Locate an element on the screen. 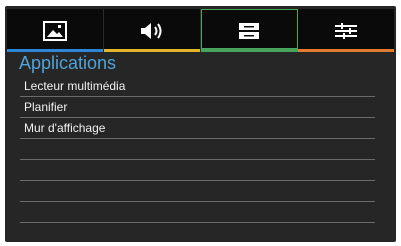 The height and width of the screenshot is (246, 401). list-item-video-wall: Mur d'affichage is located at coordinates (197, 128).